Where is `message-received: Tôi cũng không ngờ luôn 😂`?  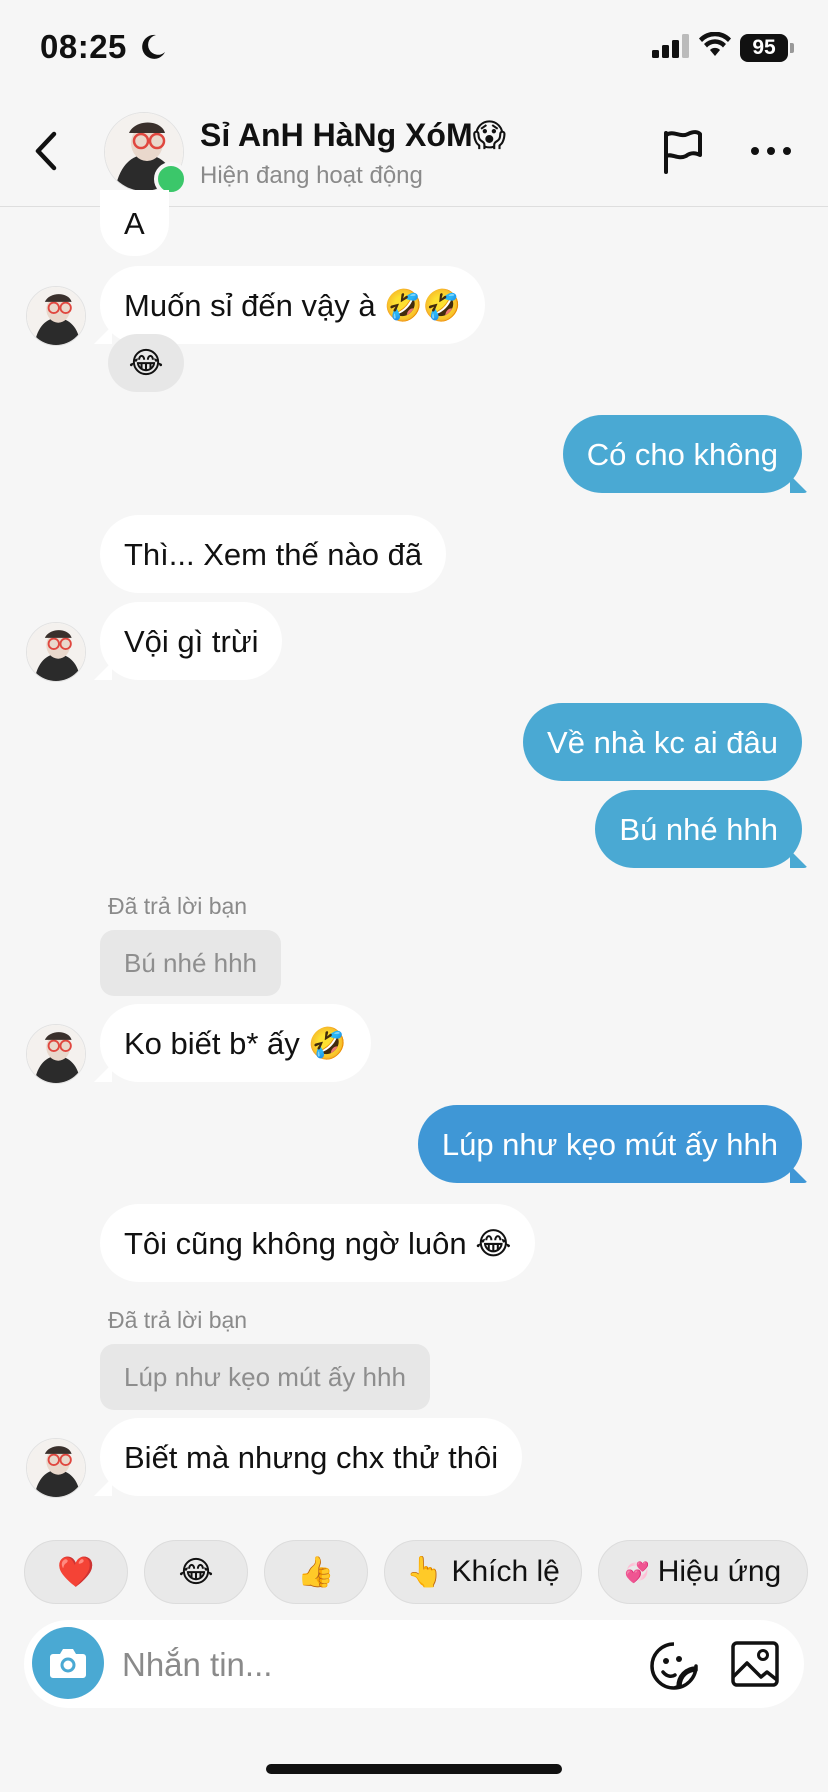 message-received: Tôi cũng không ngờ luôn 😂 is located at coordinates (318, 1243).